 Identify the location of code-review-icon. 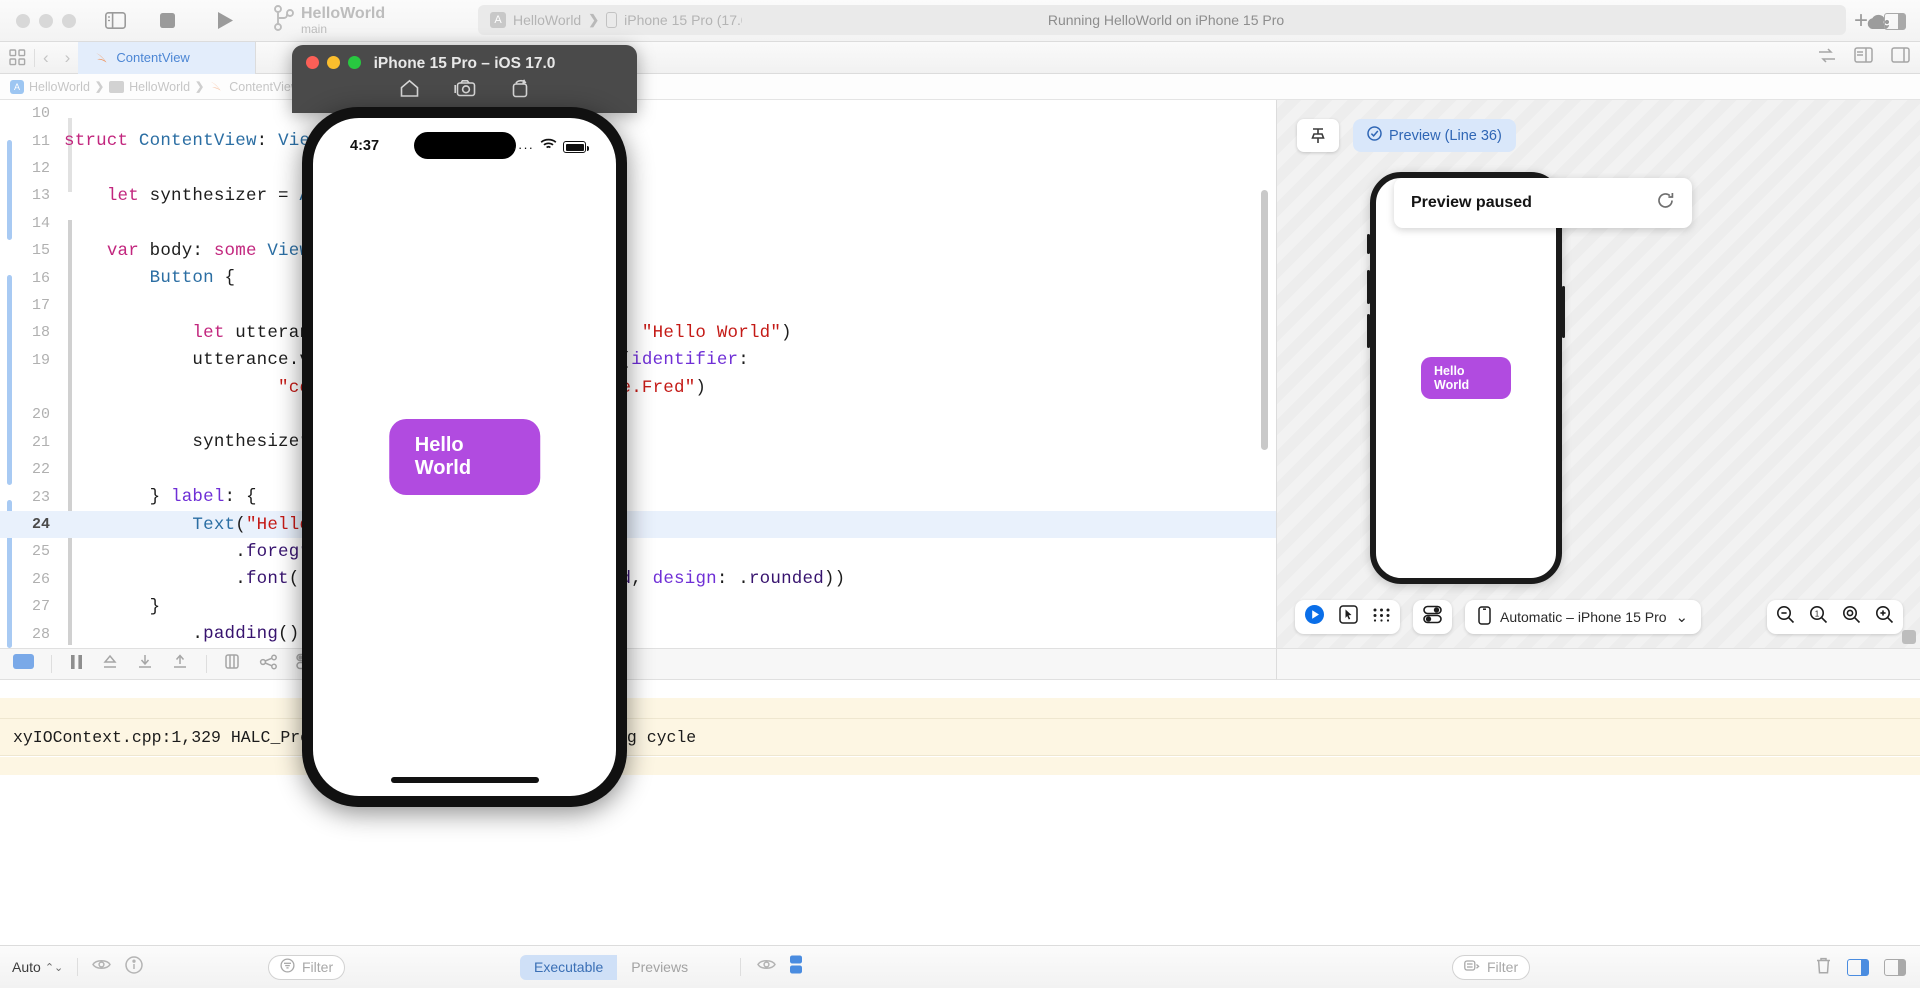
(1827, 57).